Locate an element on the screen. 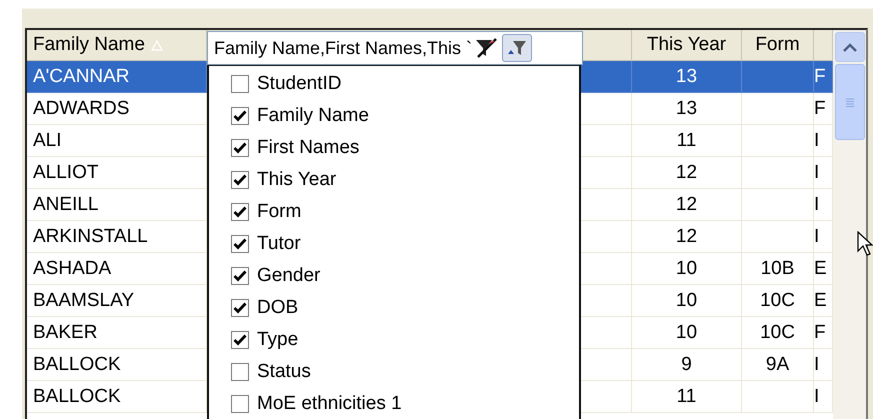 This screenshot has width=873, height=419. filter-button is located at coordinates (517, 48).